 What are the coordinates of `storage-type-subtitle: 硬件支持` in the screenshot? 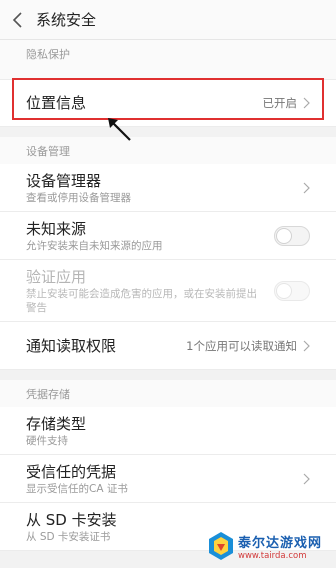 It's located at (47, 440).